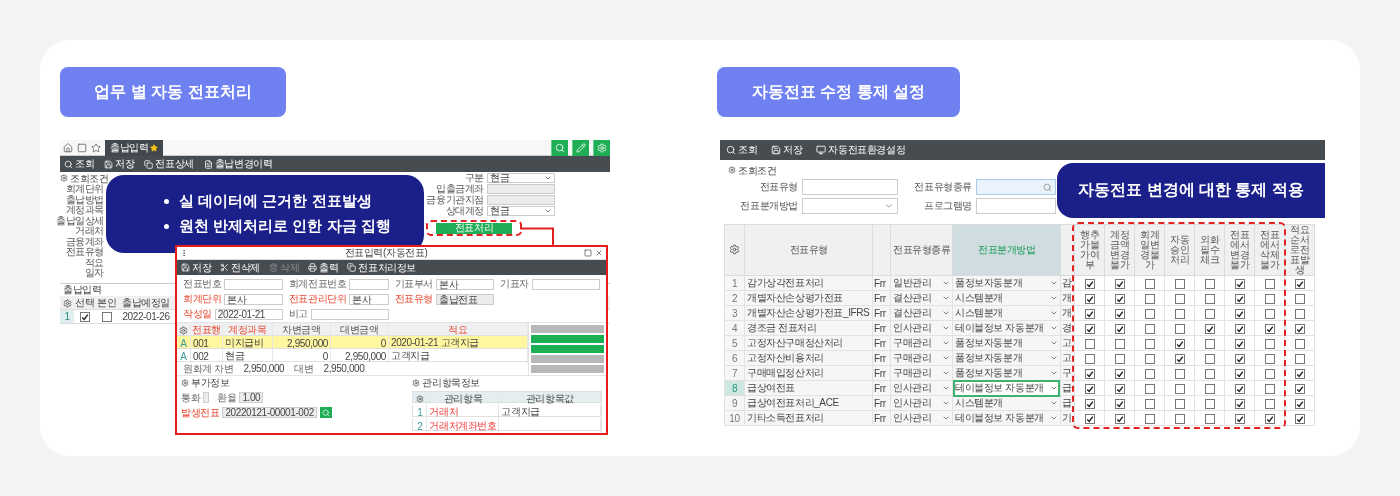 This screenshot has width=1400, height=496. What do you see at coordinates (1269, 250) in the screenshot?
I see `column-header: 전표에서삭제불가` at bounding box center [1269, 250].